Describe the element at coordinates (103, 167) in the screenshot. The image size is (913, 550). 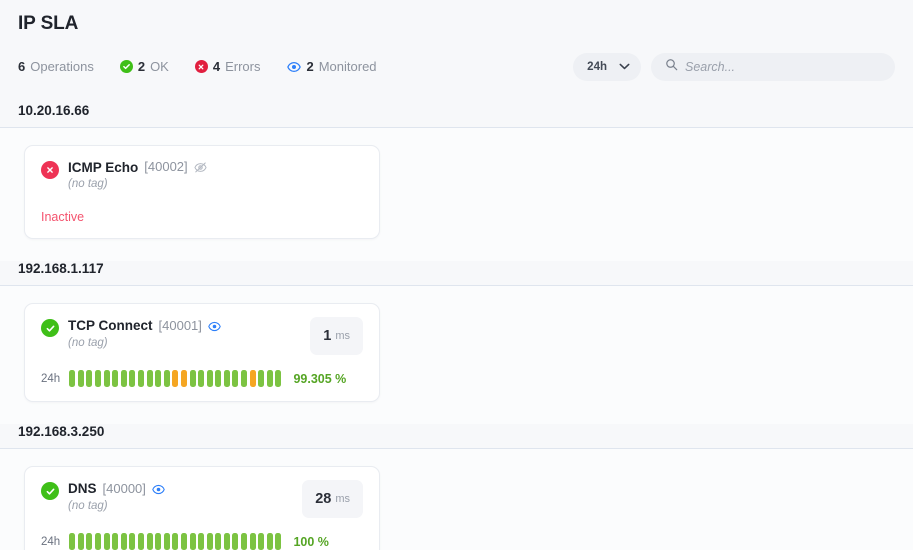
I see `operation-name: ICMP Echo` at that location.